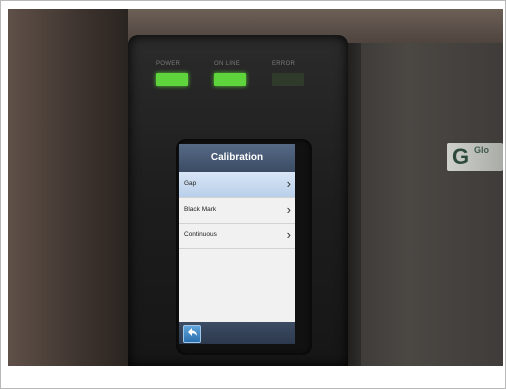  I want to click on screen-footer, so click(237, 333).